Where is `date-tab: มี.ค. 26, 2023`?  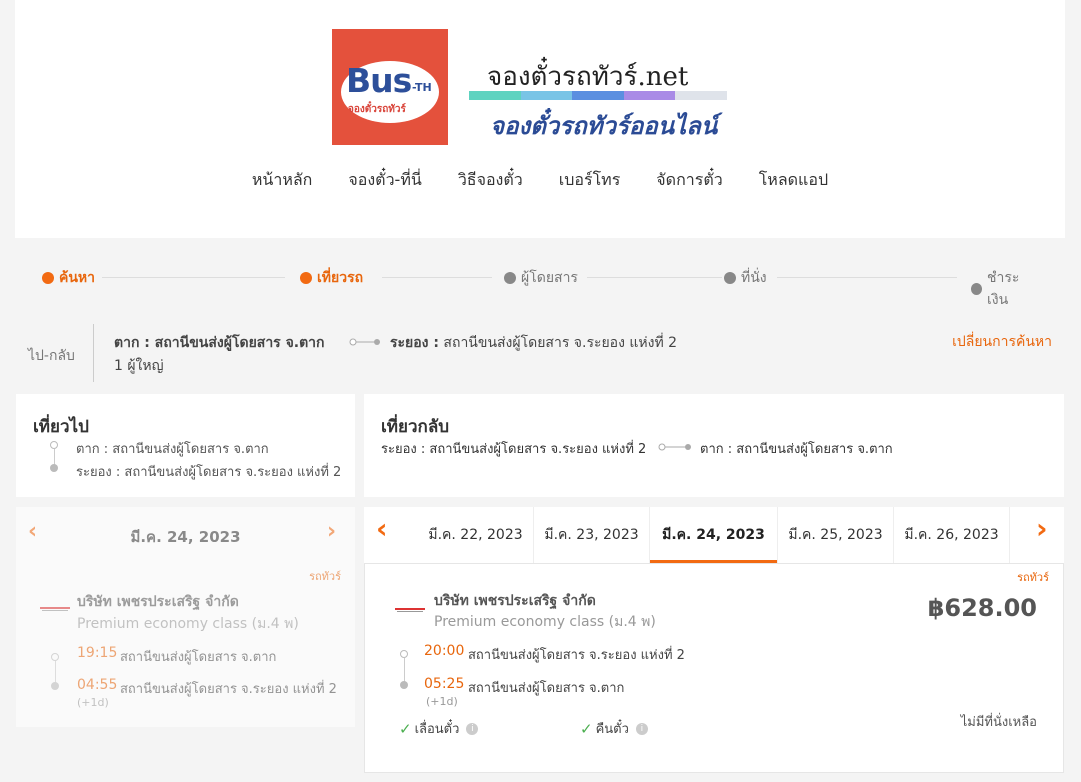 date-tab: มี.ค. 26, 2023 is located at coordinates (952, 535).